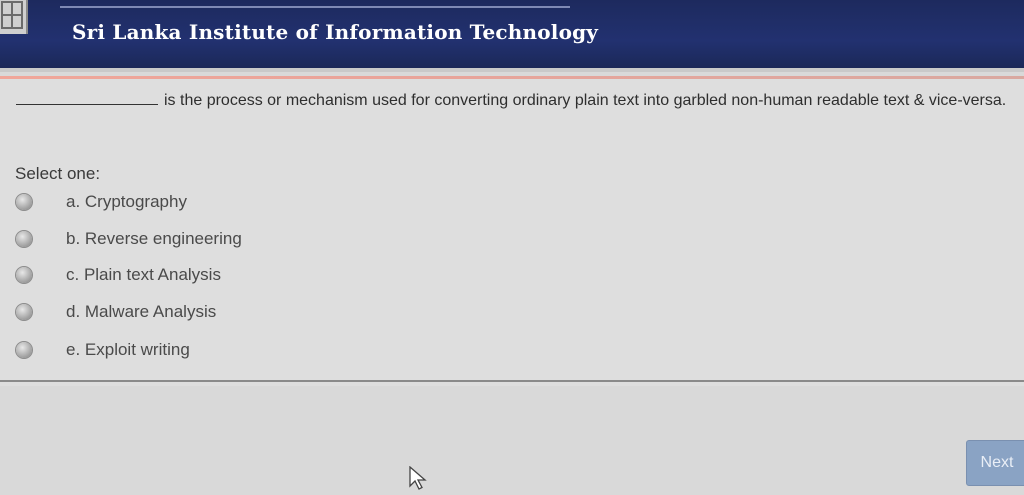 The image size is (1024, 495). What do you see at coordinates (154, 239) in the screenshot?
I see `option-label: b. Reverse engineering` at bounding box center [154, 239].